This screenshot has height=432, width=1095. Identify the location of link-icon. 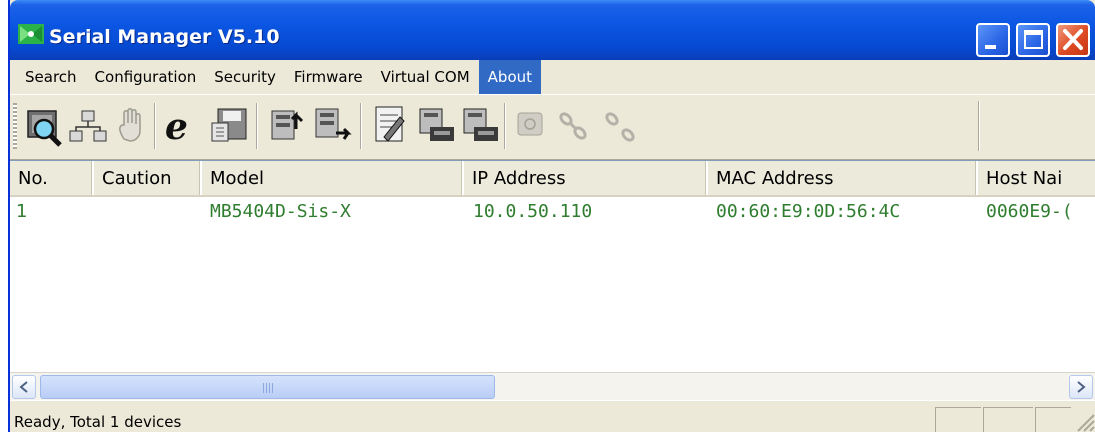
(573, 126).